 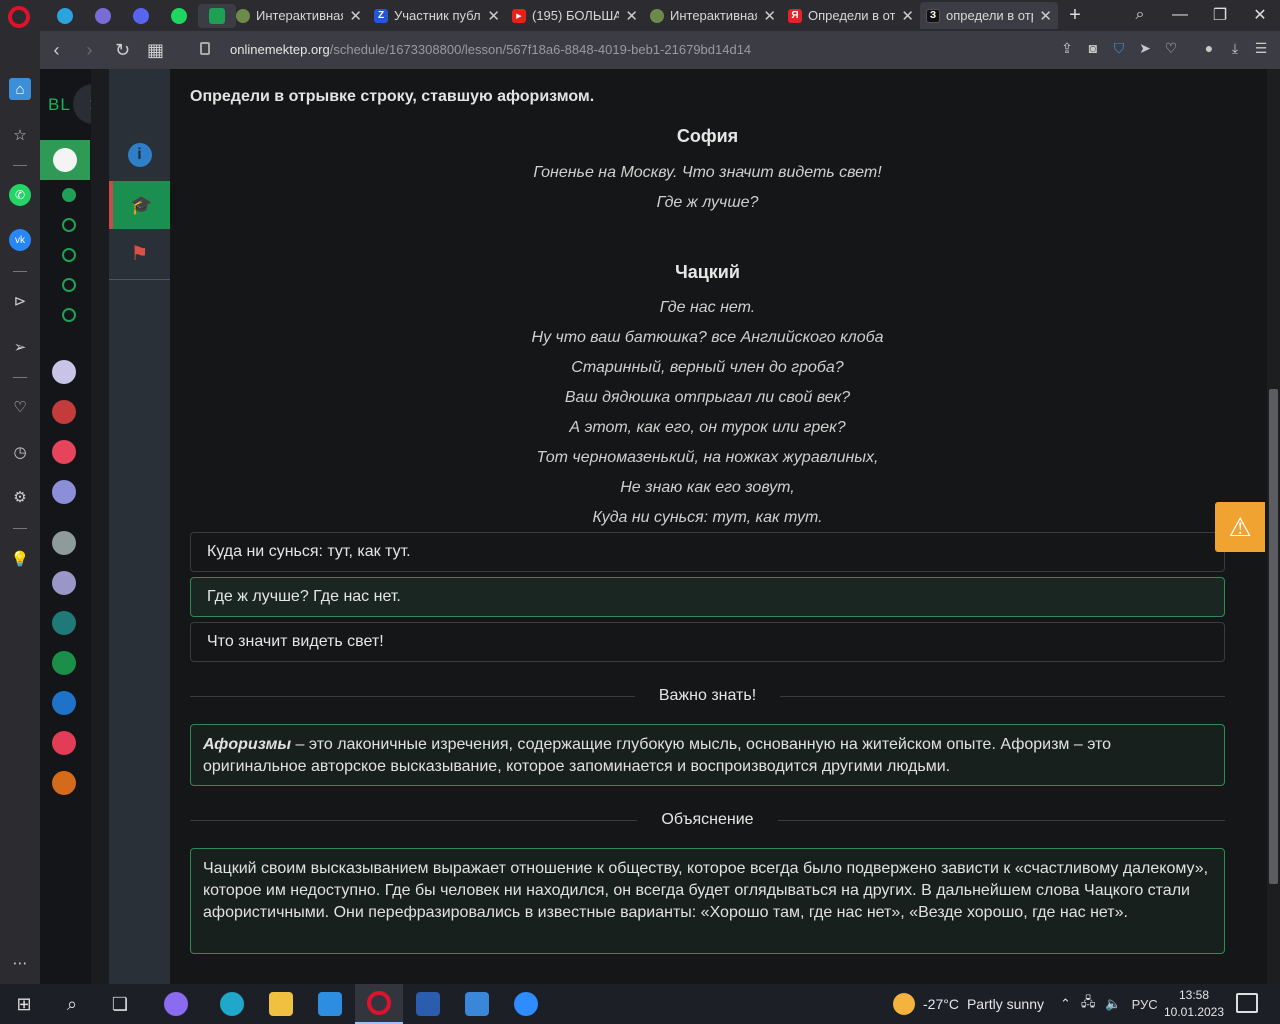 I want to click on taskbar-explorer, so click(x=281, y=1004).